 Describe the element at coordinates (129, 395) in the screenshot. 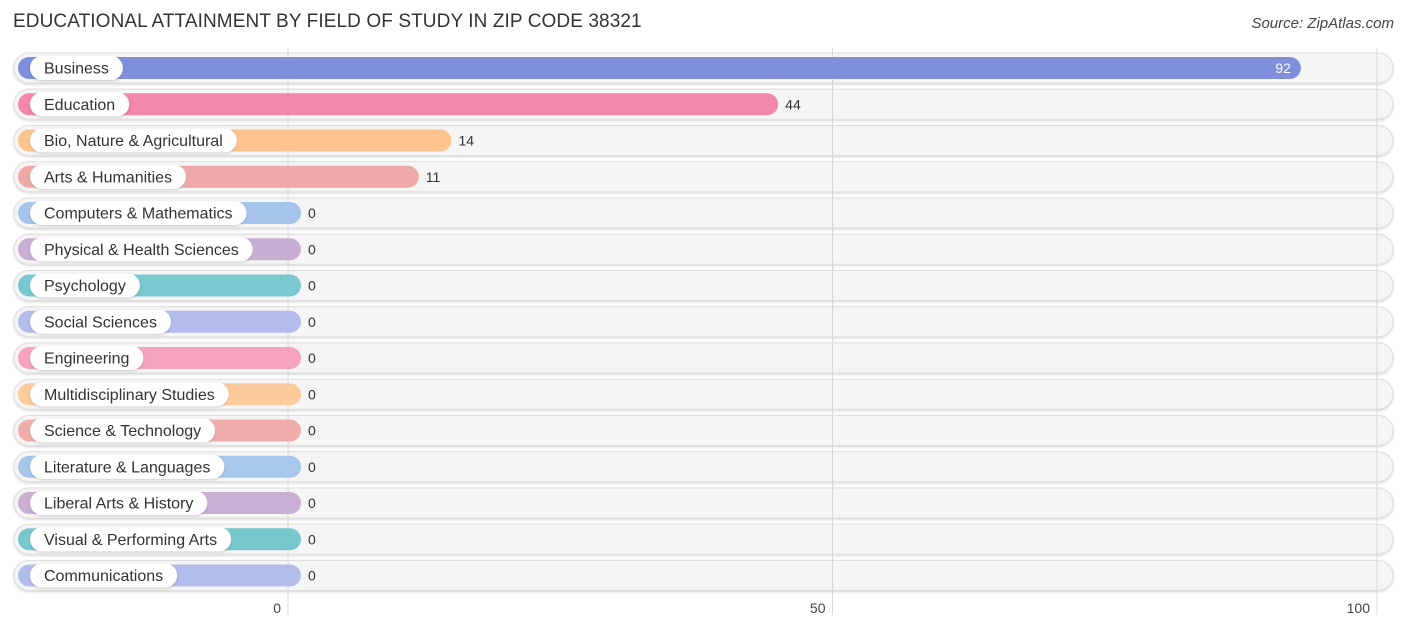

I see `category-label: Multidisciplinary Studies` at that location.